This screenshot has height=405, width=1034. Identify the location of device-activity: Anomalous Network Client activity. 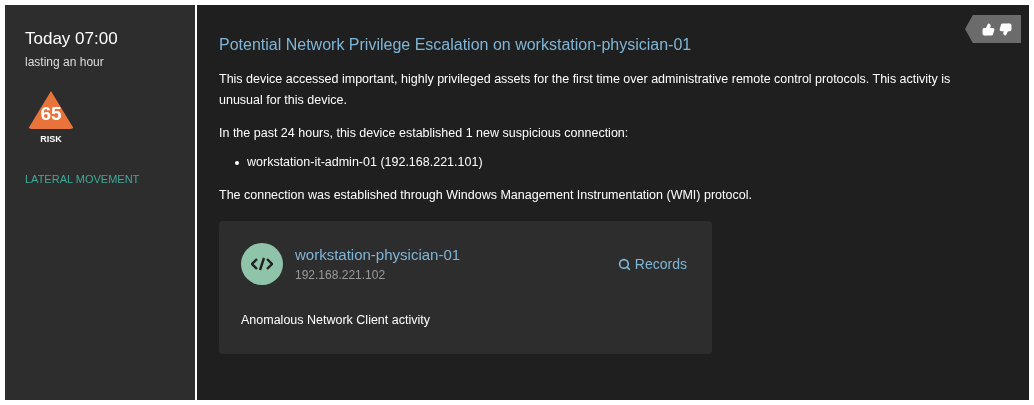
(336, 320).